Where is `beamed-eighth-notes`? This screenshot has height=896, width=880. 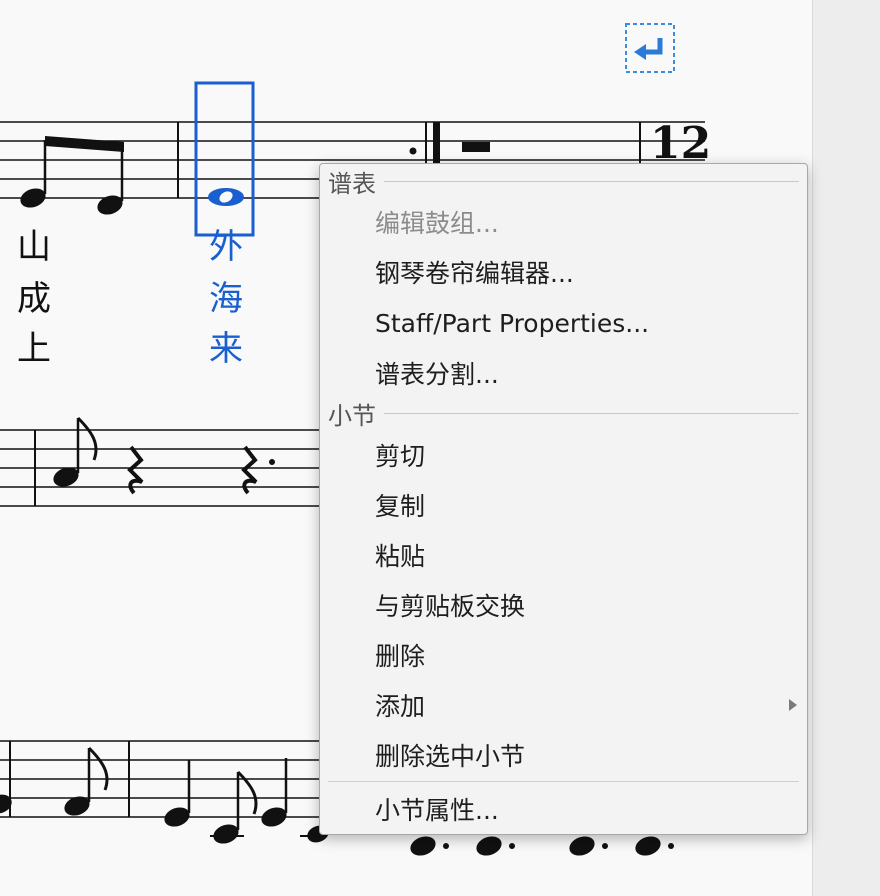 beamed-eighth-notes is located at coordinates (72, 177).